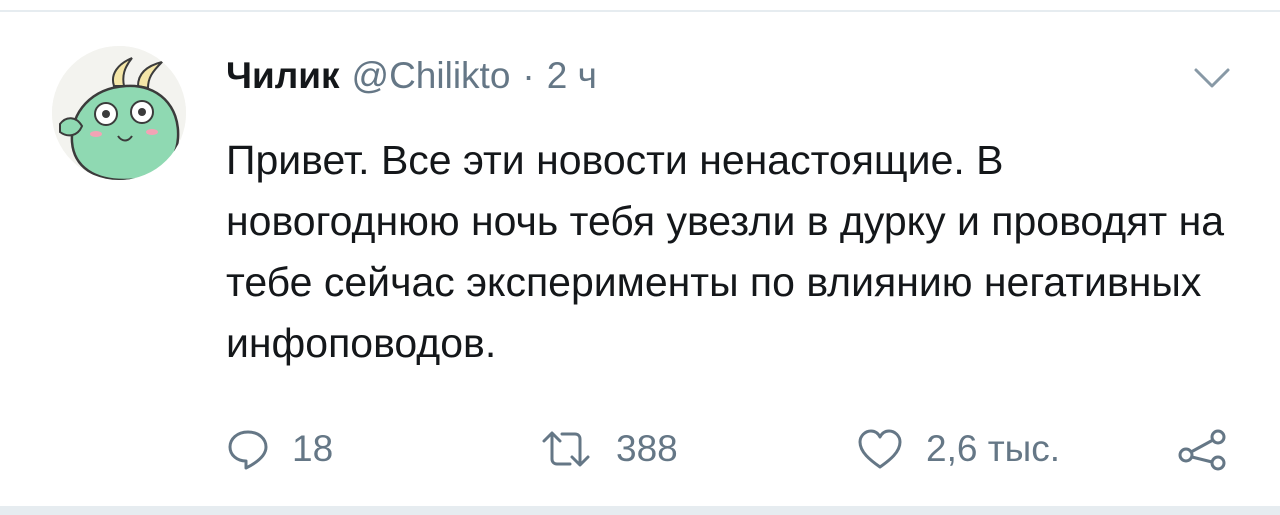  Describe the element at coordinates (731, 449) in the screenshot. I see `tweet-actions: 18 388 2,6 тыс.` at that location.